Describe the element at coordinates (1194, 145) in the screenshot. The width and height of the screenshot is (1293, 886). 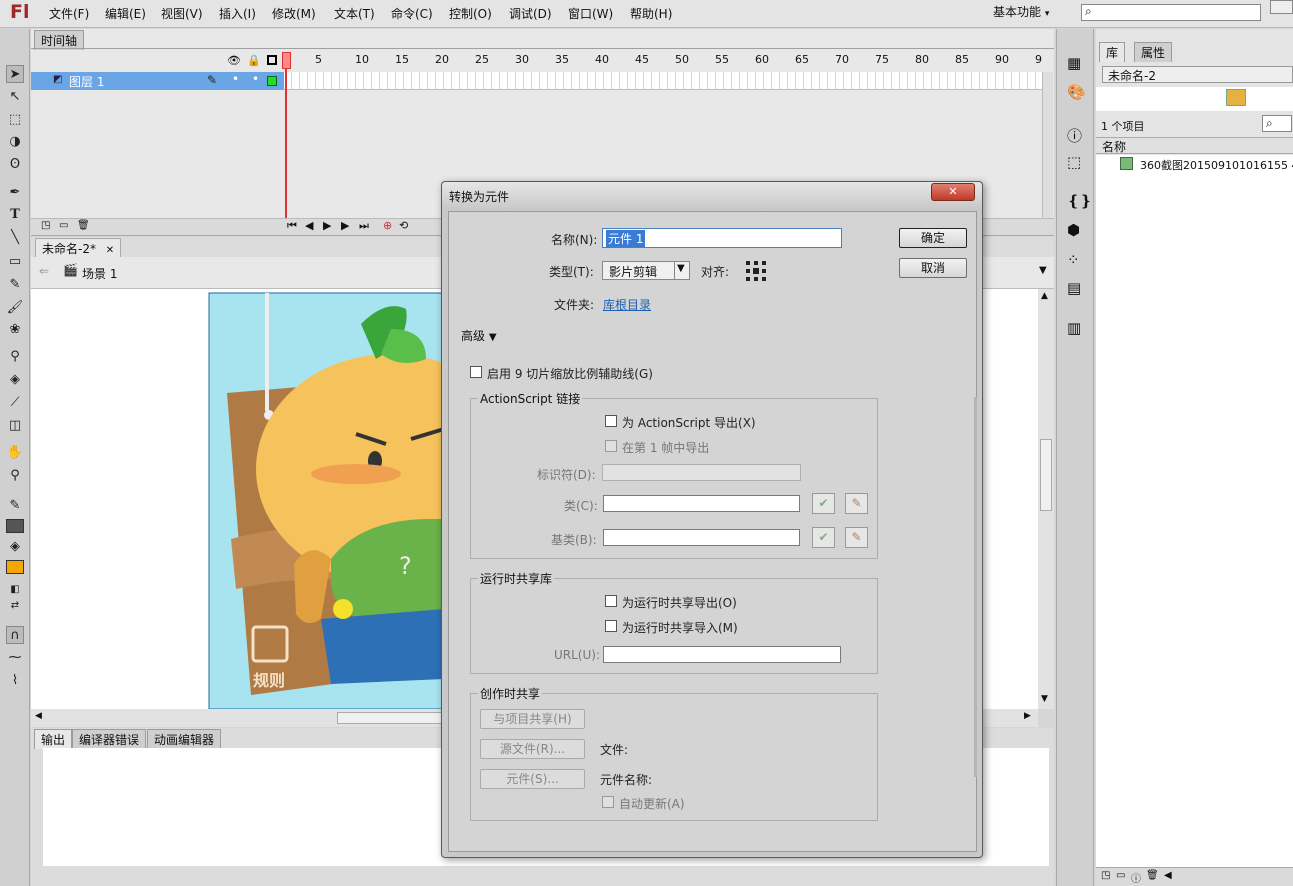
I see `library-column-header: 名称` at that location.